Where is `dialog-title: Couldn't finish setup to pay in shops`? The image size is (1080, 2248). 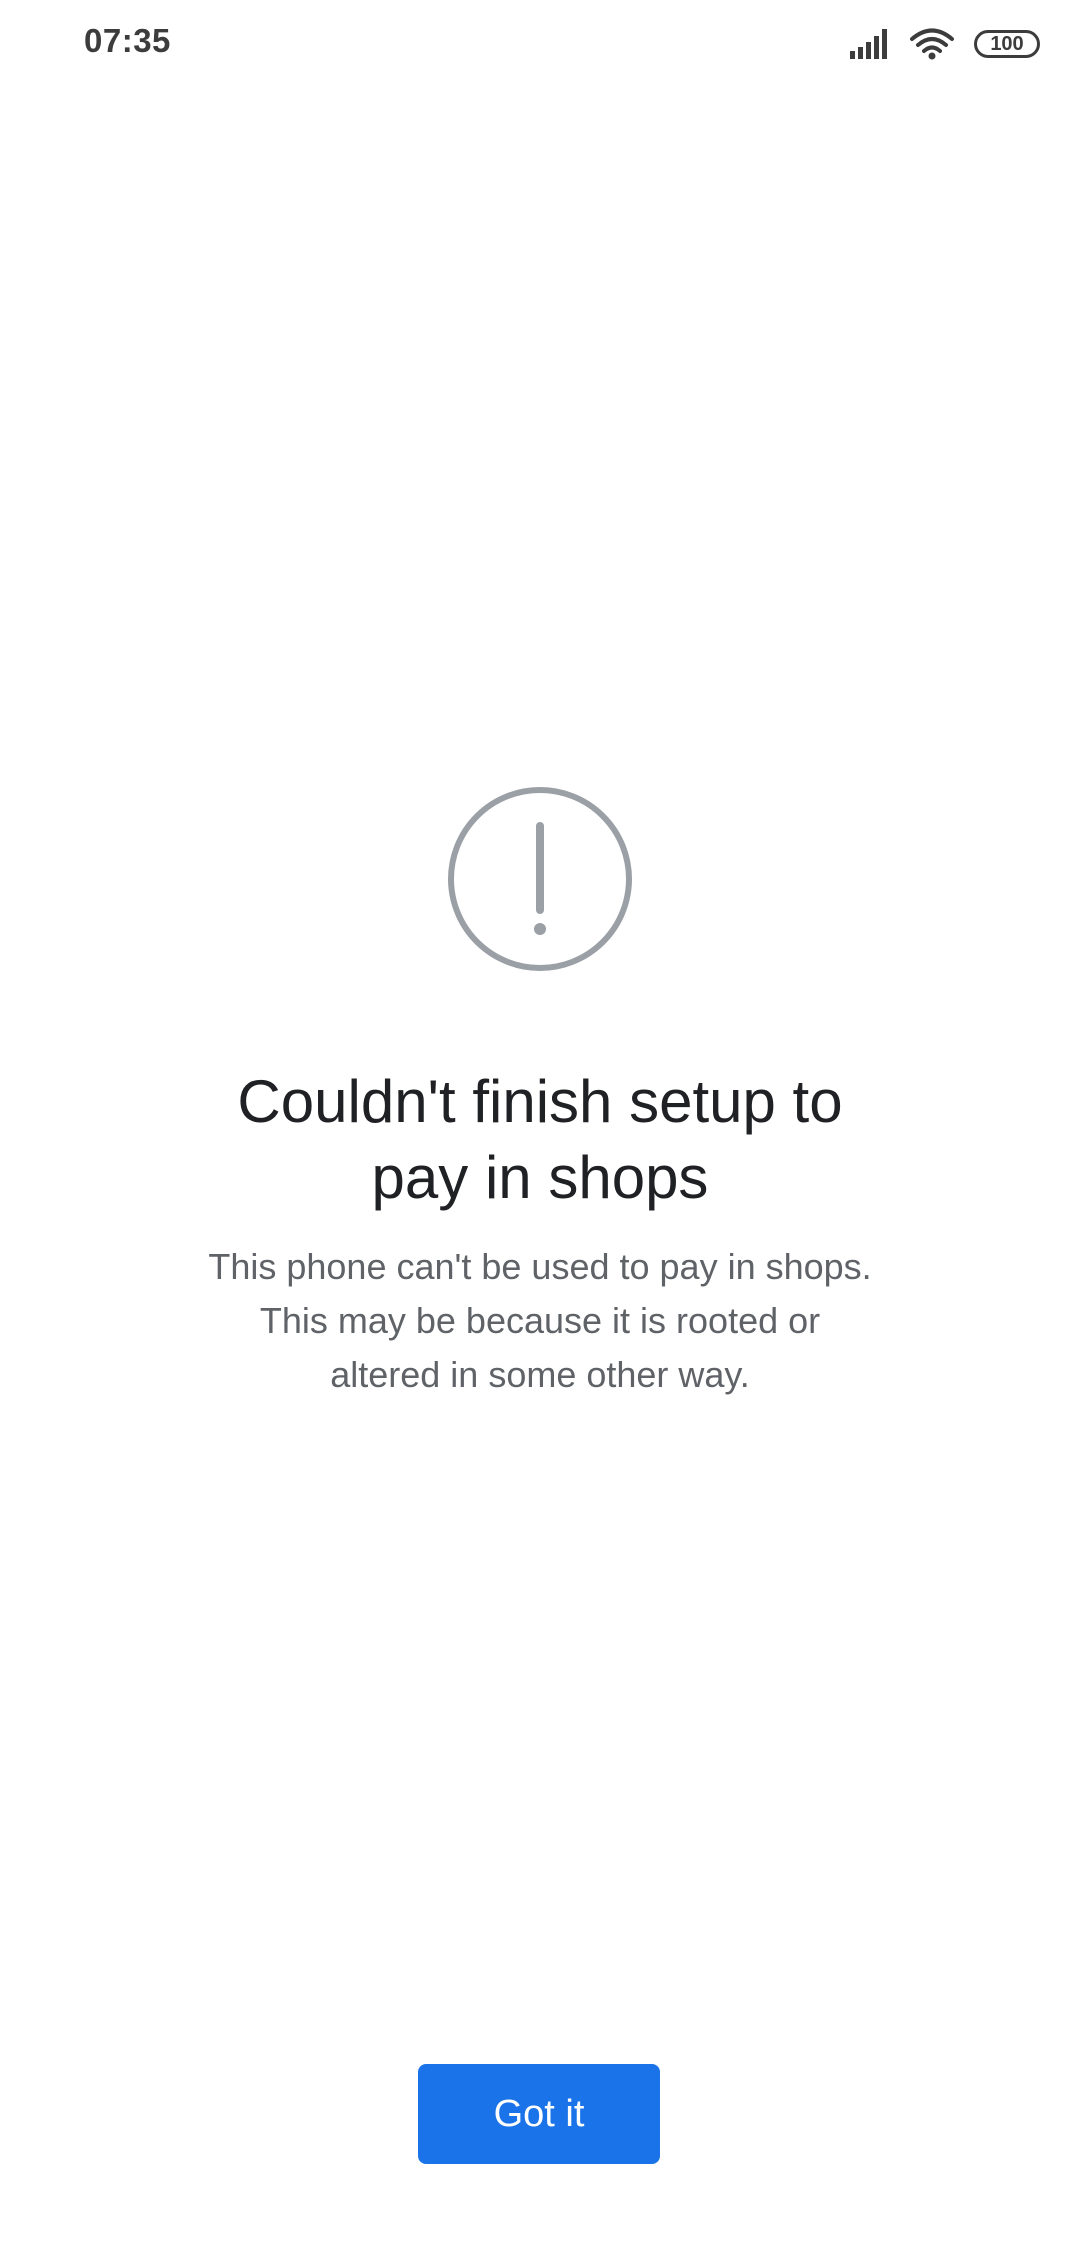 dialog-title: Couldn't finish setup to pay in shops is located at coordinates (540, 1140).